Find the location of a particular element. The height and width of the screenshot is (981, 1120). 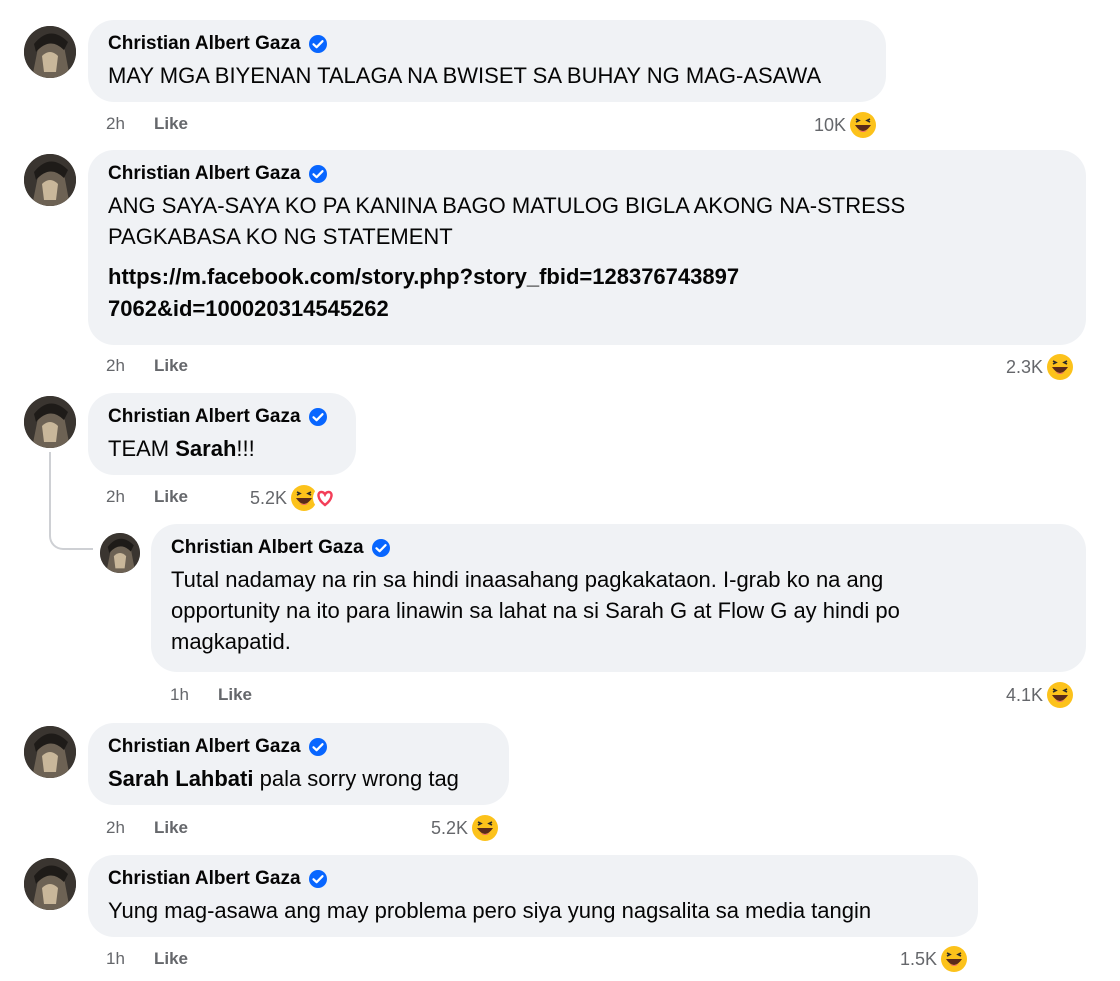

comment-text-line: PAGKABASA KO NG STATEMENT is located at coordinates (280, 236).